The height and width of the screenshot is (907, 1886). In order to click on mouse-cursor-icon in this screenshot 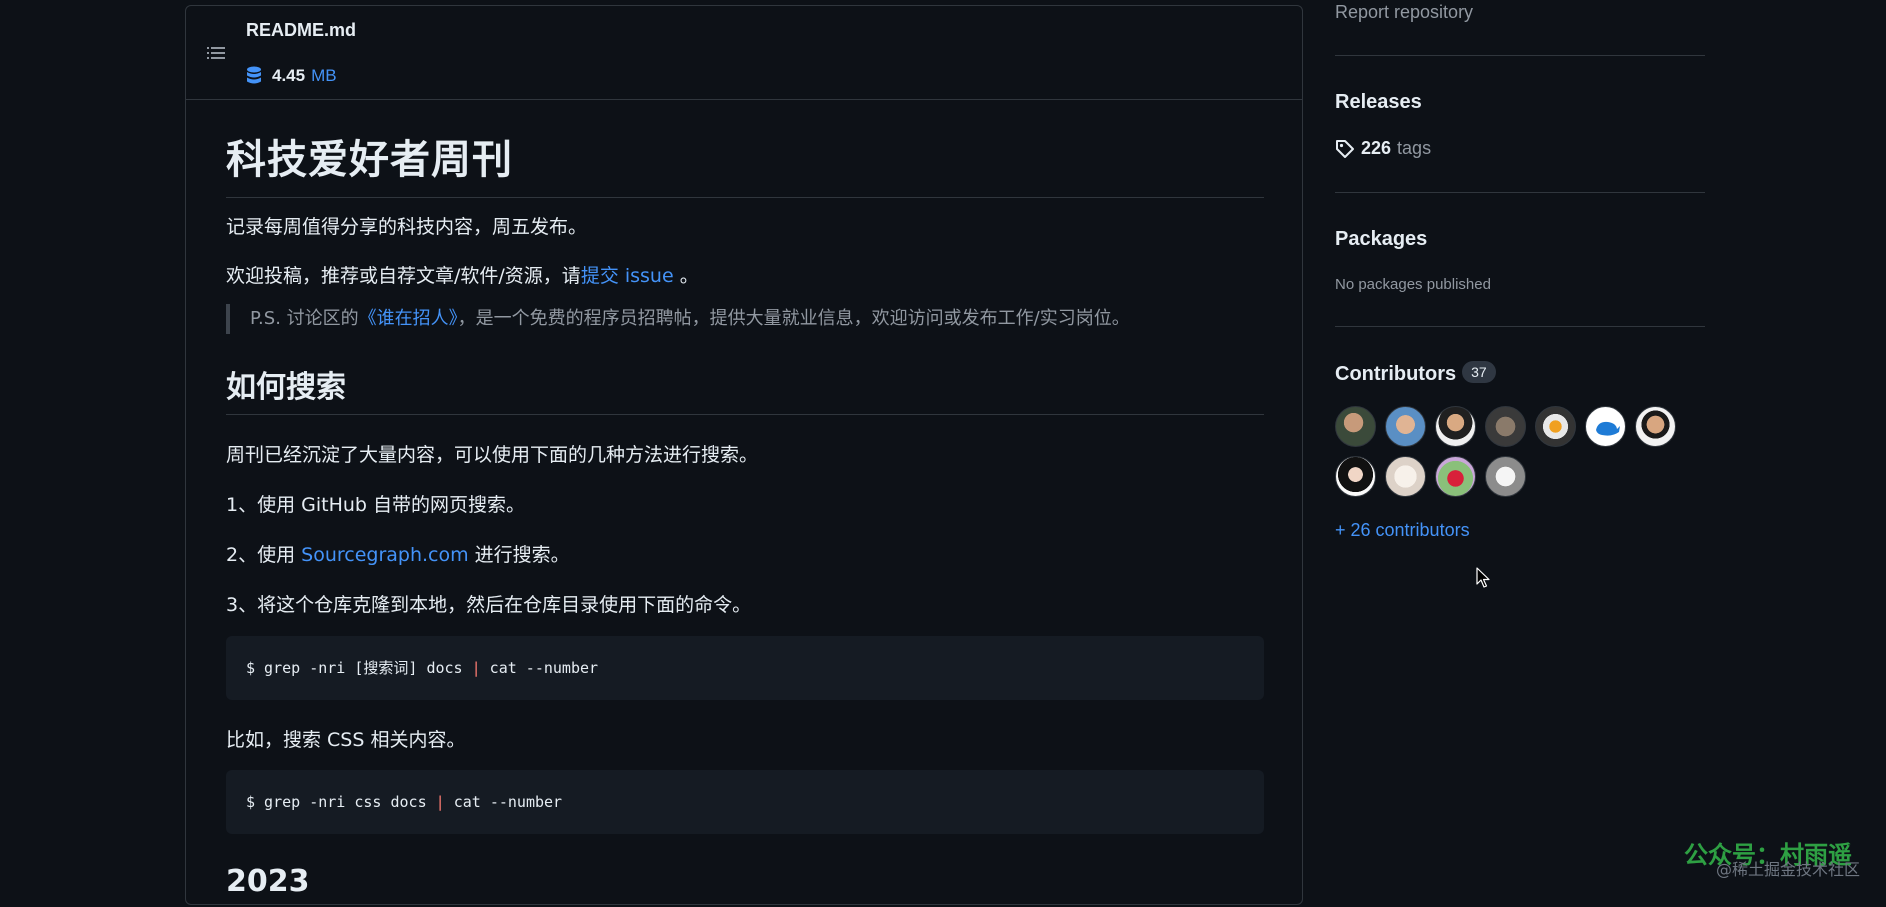, I will do `click(1483, 577)`.